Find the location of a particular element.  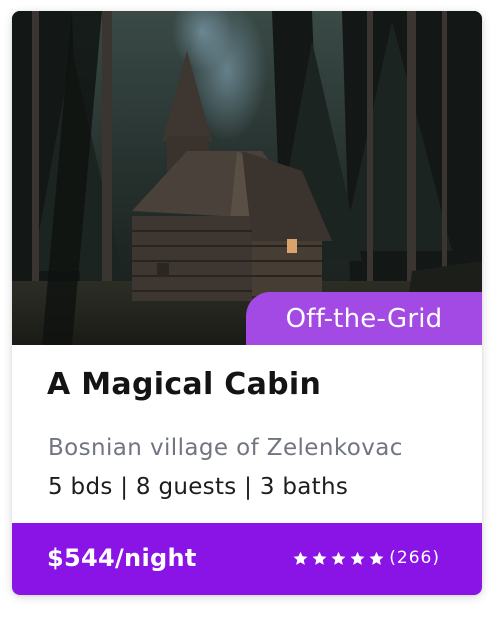

star-rating is located at coordinates (339, 558).